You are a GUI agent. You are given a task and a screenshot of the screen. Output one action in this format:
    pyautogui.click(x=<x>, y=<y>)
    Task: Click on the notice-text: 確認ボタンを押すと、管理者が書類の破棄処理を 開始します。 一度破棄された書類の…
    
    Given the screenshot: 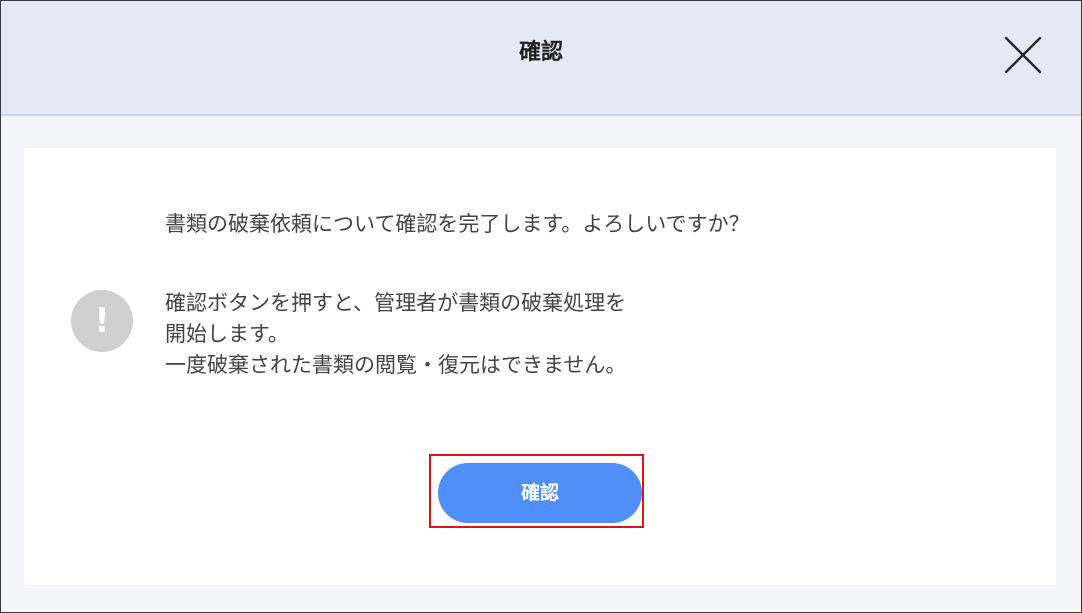 What is the action you would take?
    pyautogui.click(x=395, y=334)
    